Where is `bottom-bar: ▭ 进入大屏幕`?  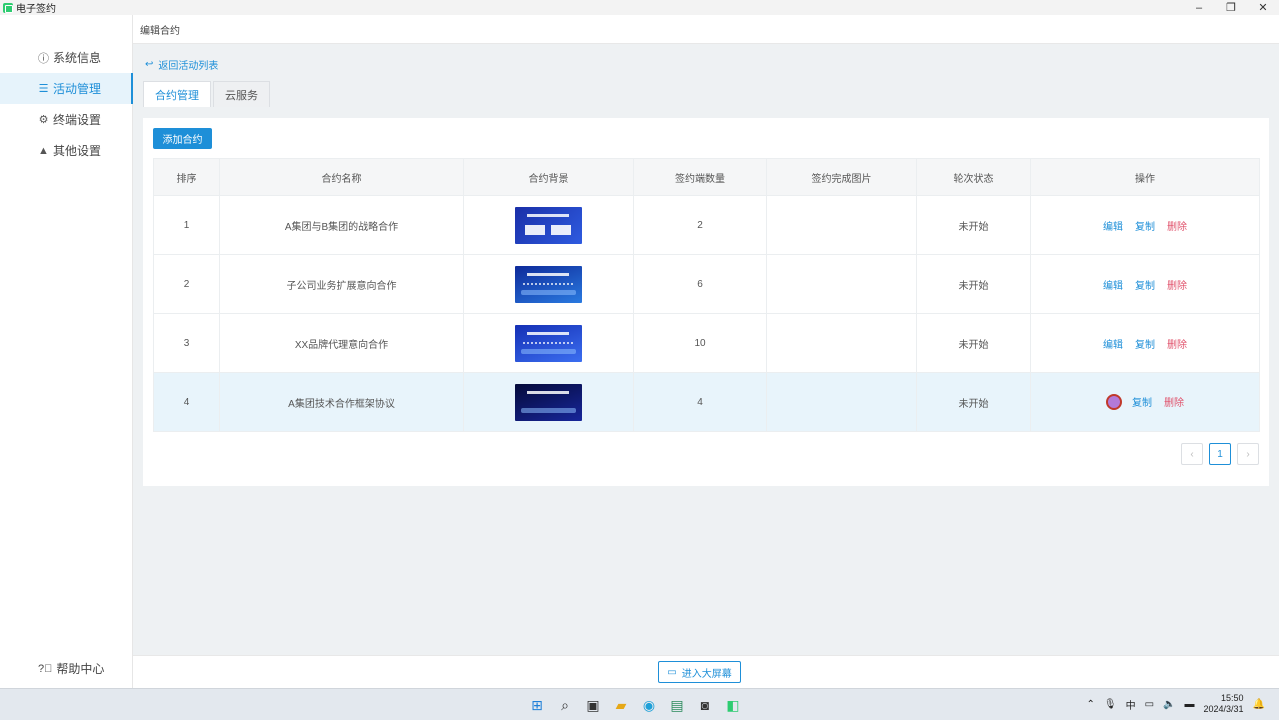 bottom-bar: ▭ 进入大屏幕 is located at coordinates (706, 671).